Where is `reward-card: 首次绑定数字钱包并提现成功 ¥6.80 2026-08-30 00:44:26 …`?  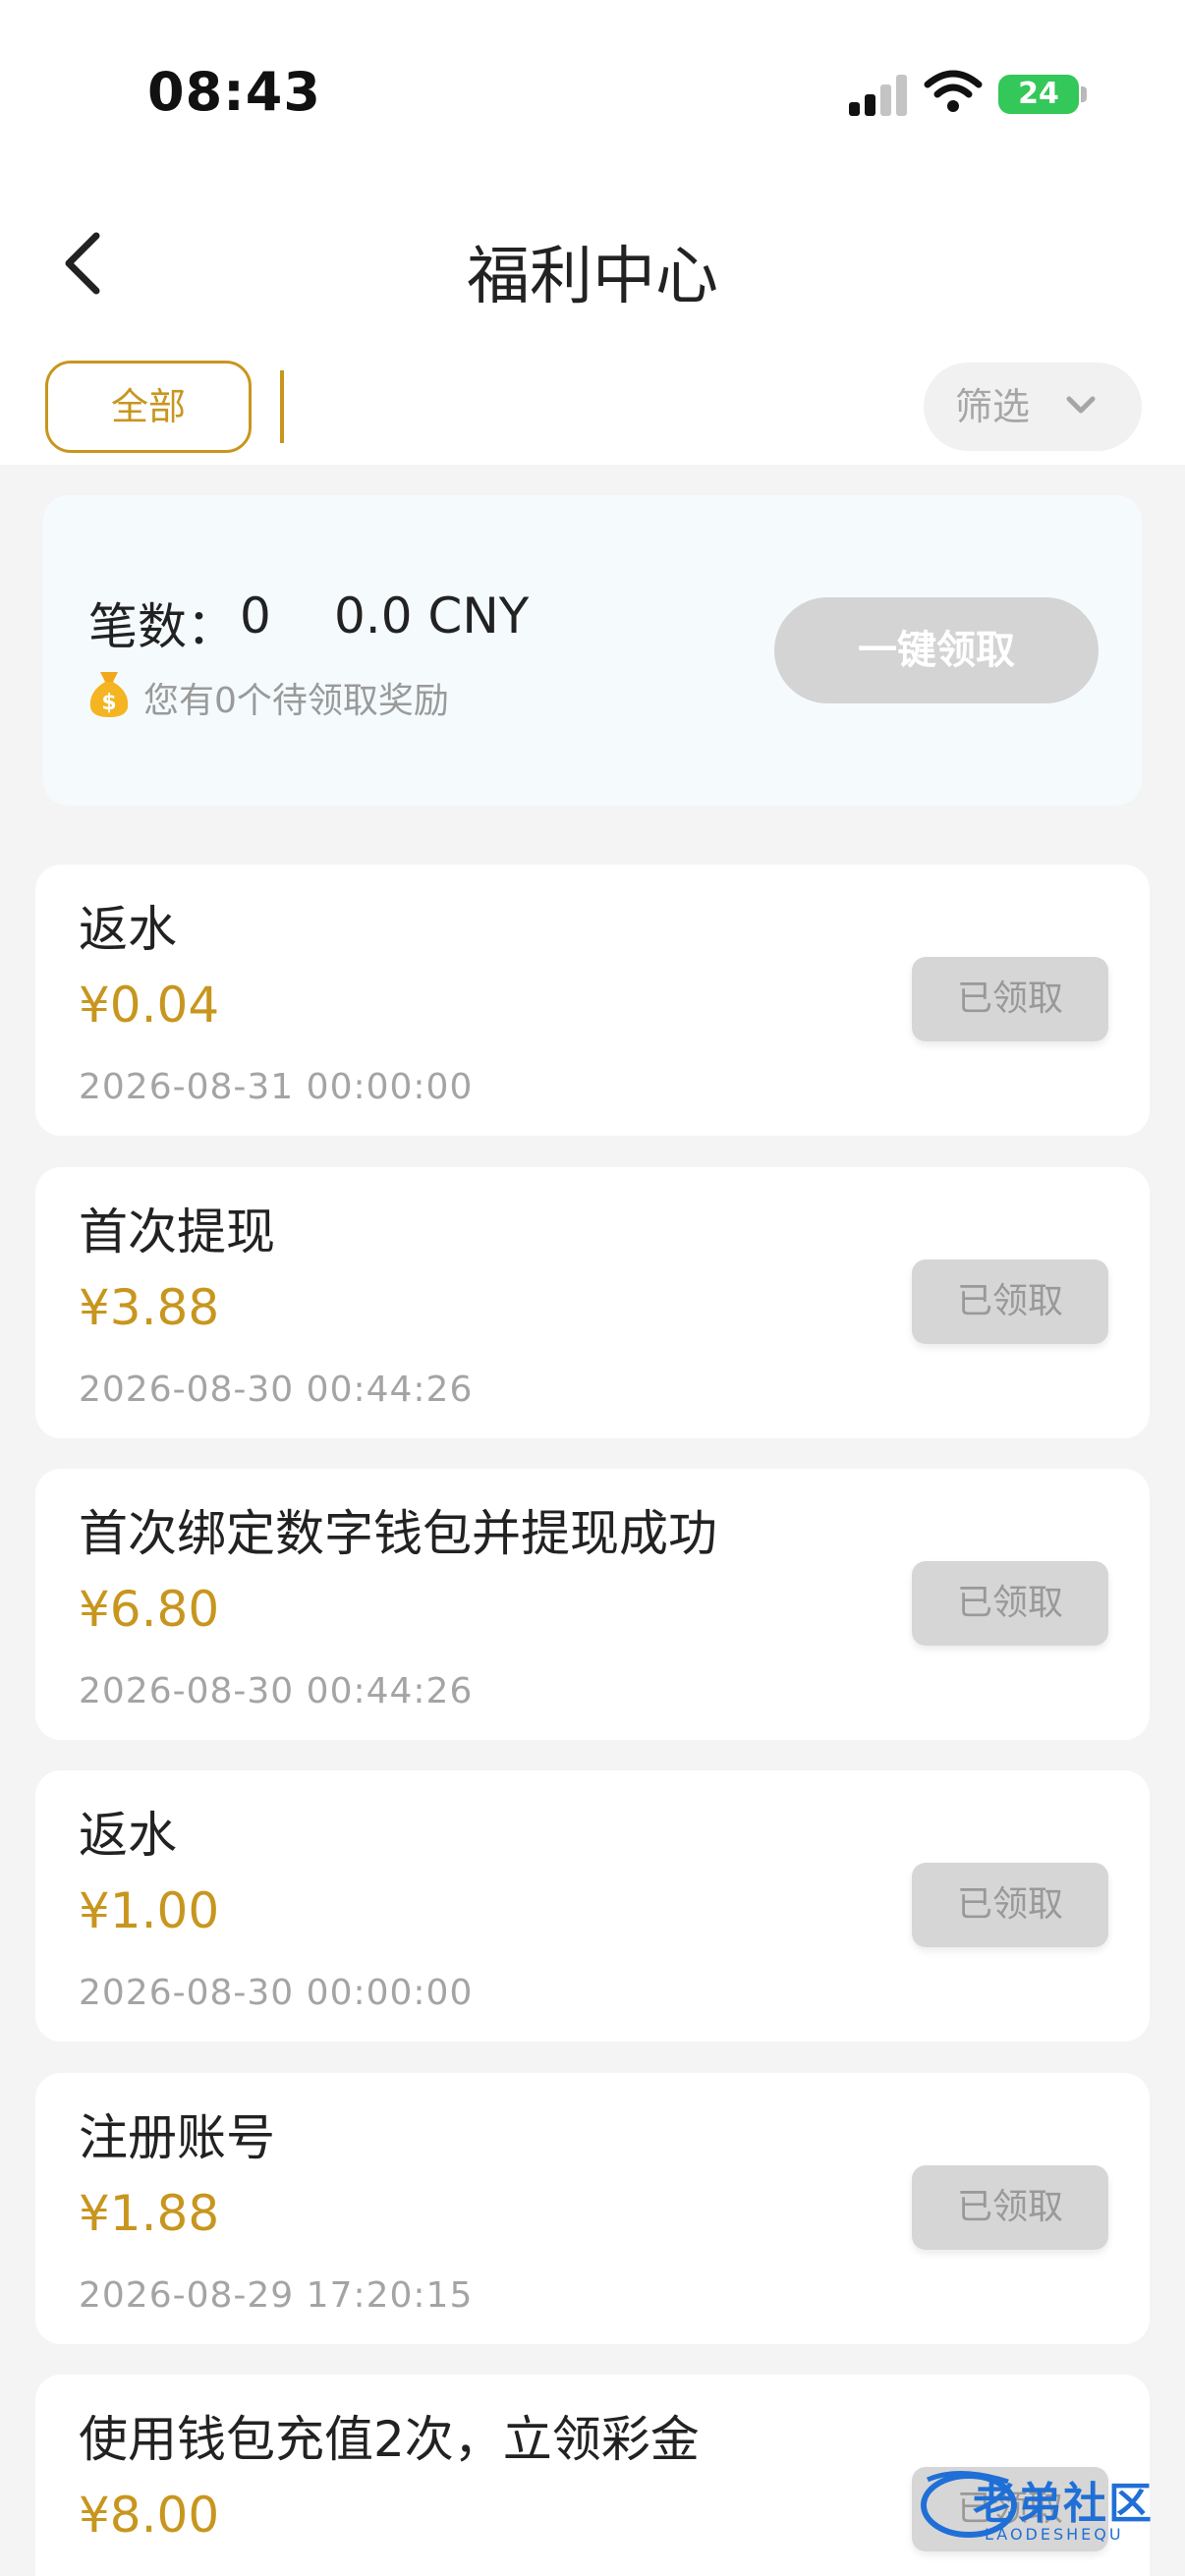 reward-card: 首次绑定数字钱包并提现成功 ¥6.80 2026-08-30 00:44:26 … is located at coordinates (592, 1604).